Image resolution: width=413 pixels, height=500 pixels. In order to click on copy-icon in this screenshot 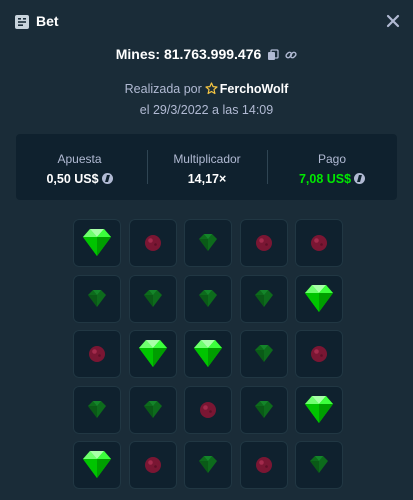, I will do `click(273, 54)`.